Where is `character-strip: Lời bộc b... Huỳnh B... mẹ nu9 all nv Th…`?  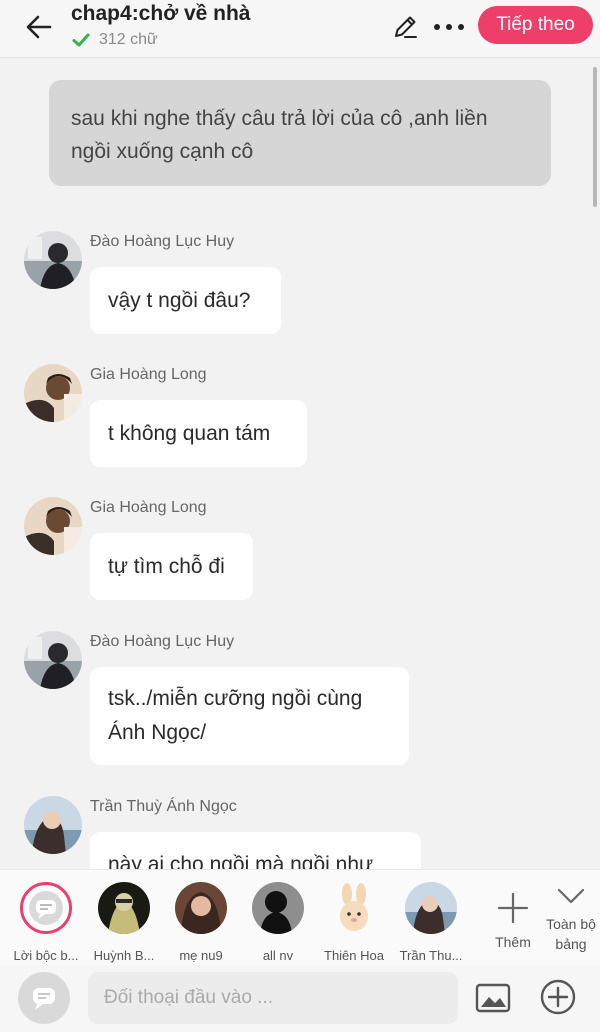
character-strip: Lời bộc b... Huỳnh B... mẹ nu9 all nv Th… is located at coordinates (300, 917).